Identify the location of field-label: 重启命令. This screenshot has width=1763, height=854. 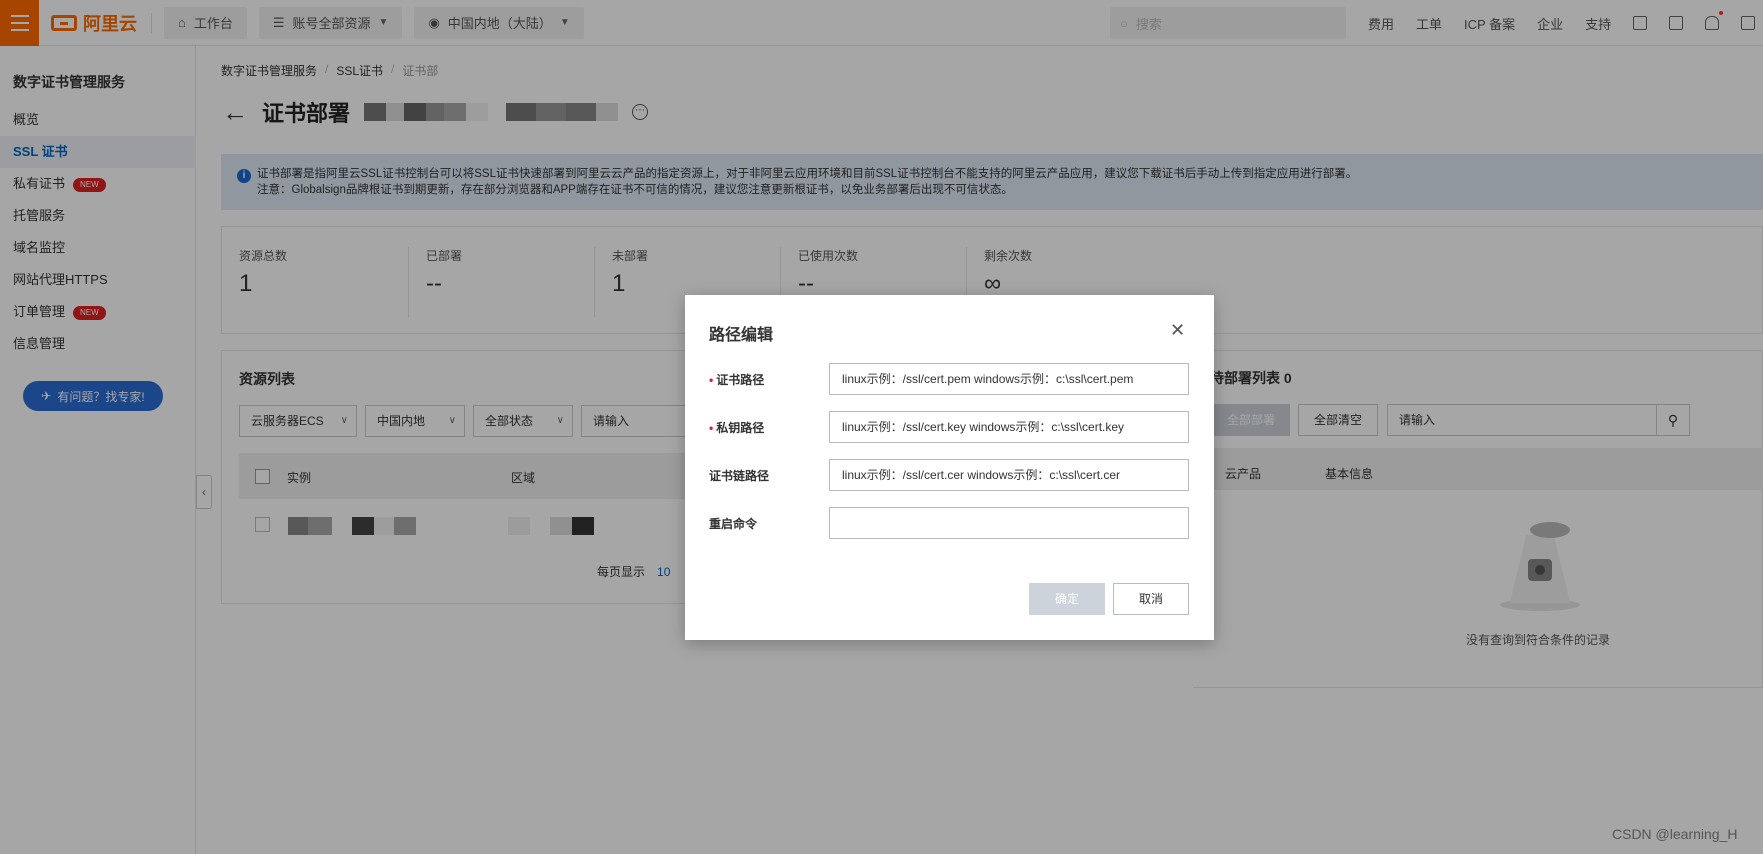
(733, 524).